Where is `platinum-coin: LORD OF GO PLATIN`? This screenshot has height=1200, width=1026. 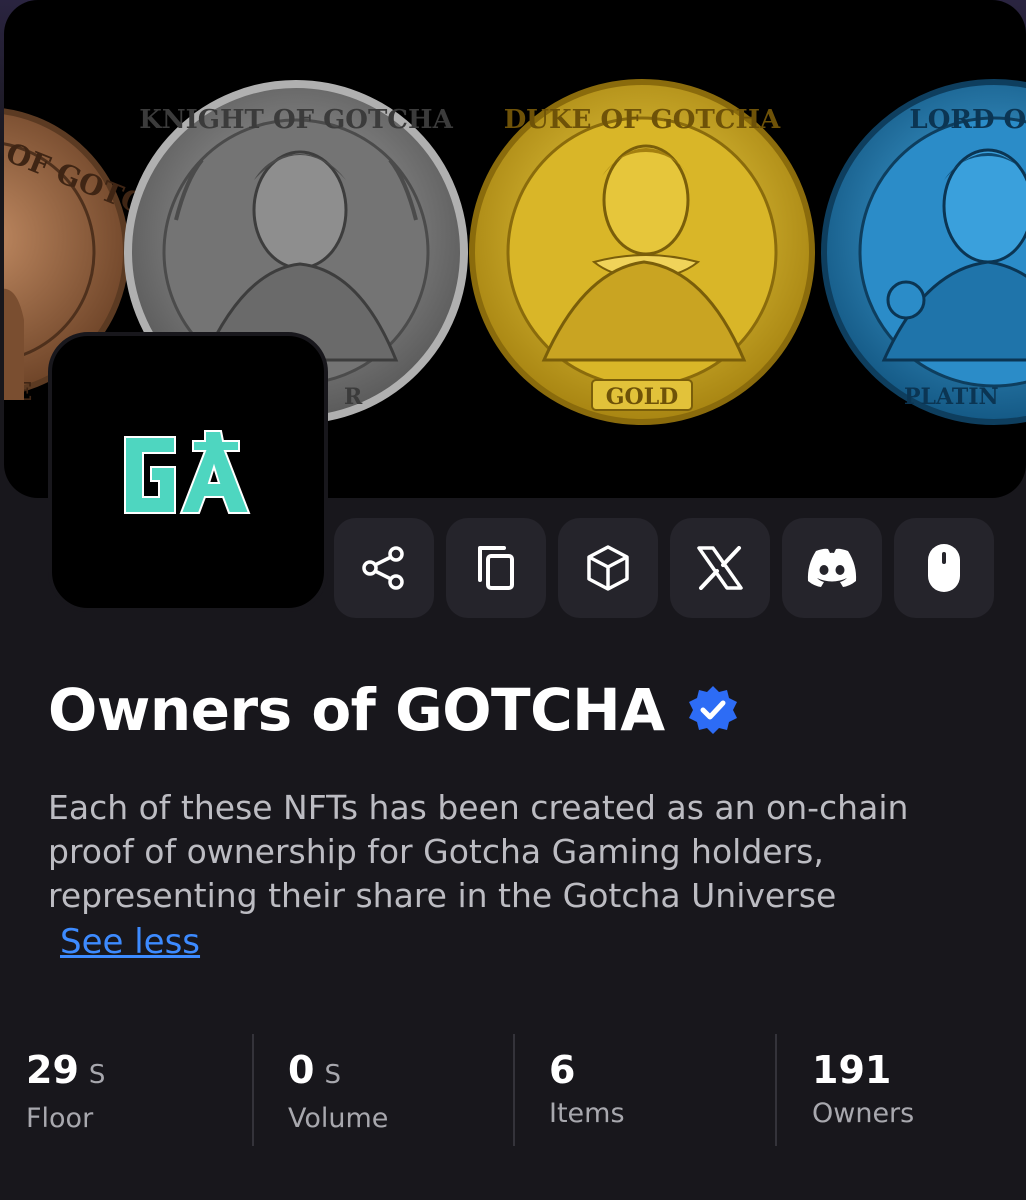 platinum-coin: LORD OF GO PLATIN is located at coordinates (923, 252).